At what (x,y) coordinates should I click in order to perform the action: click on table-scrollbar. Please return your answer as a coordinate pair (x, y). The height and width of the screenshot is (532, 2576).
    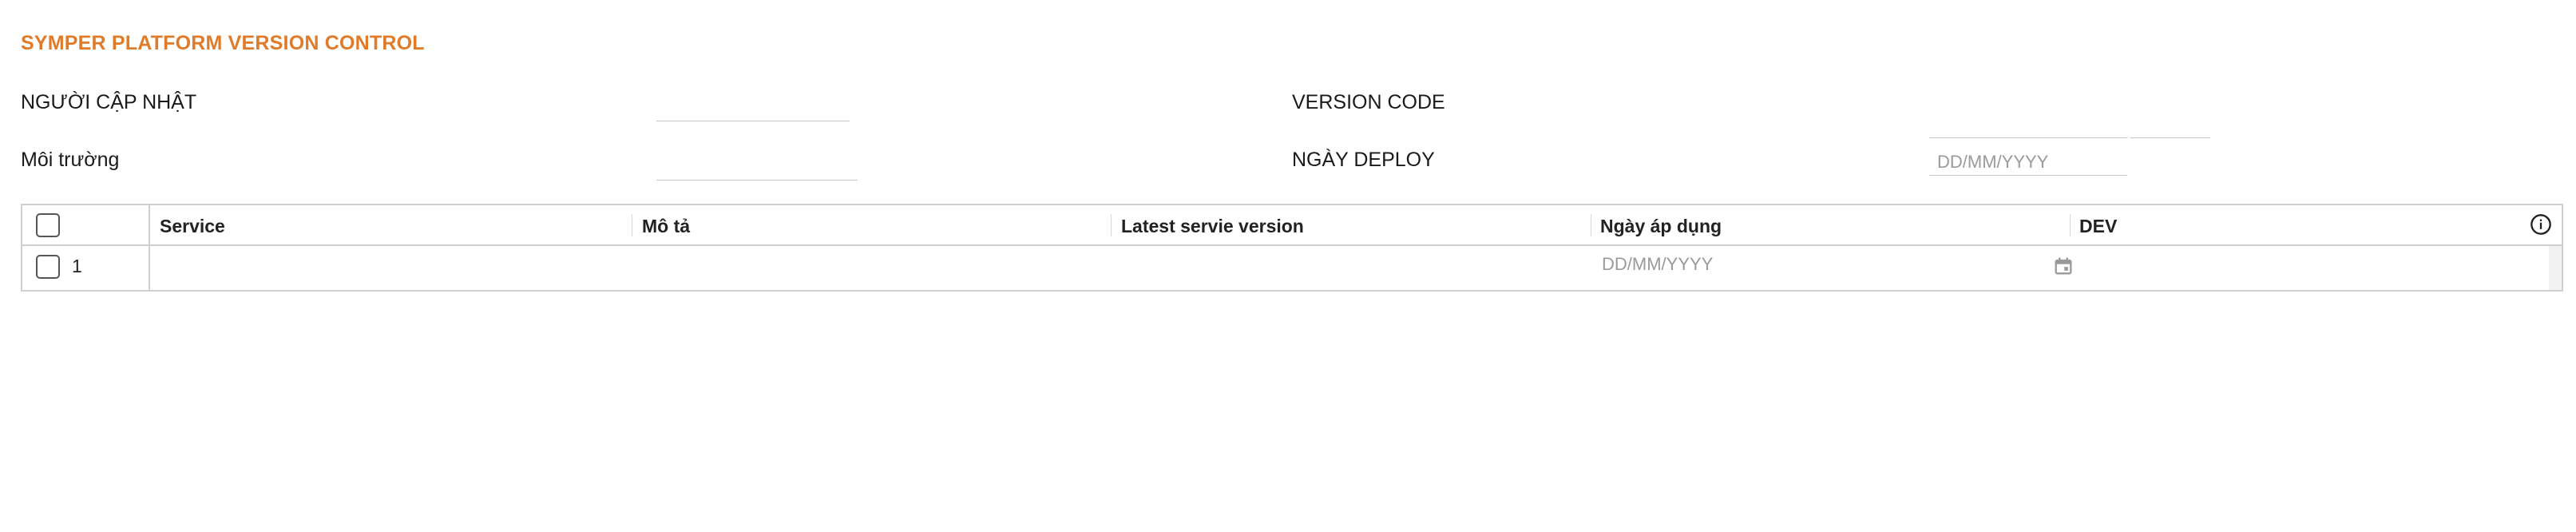
    Looking at the image, I should click on (2555, 268).